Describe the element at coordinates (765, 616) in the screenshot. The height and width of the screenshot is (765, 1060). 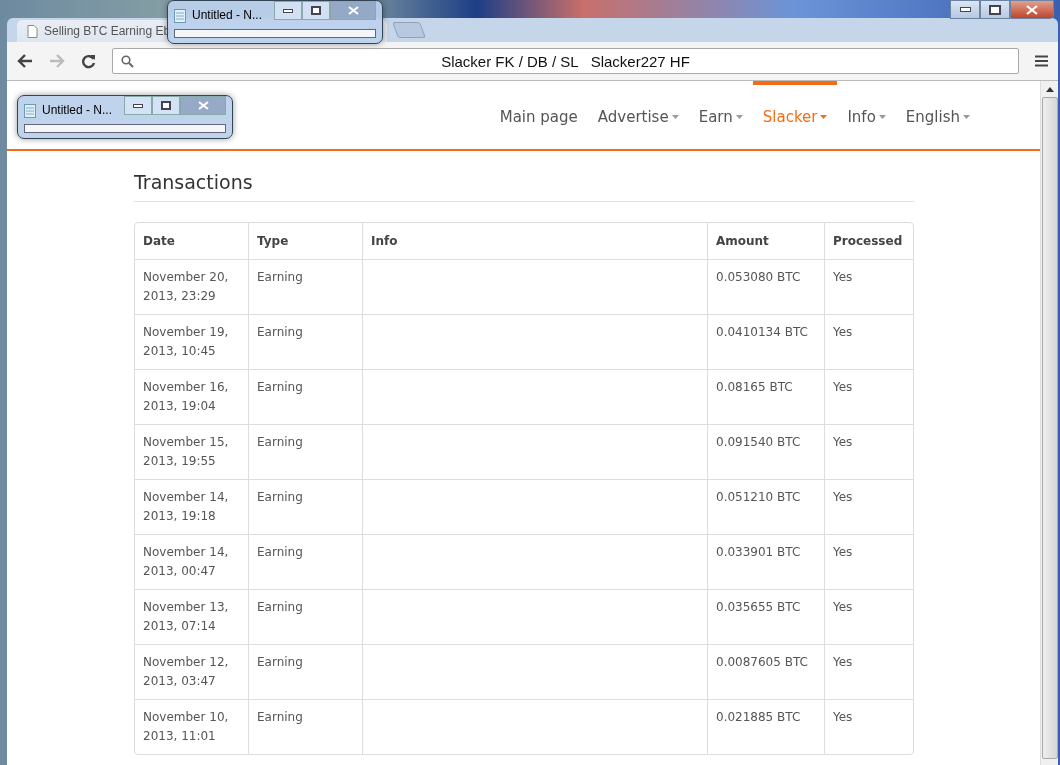
I see `table-cell: 0.035655 BTC` at that location.